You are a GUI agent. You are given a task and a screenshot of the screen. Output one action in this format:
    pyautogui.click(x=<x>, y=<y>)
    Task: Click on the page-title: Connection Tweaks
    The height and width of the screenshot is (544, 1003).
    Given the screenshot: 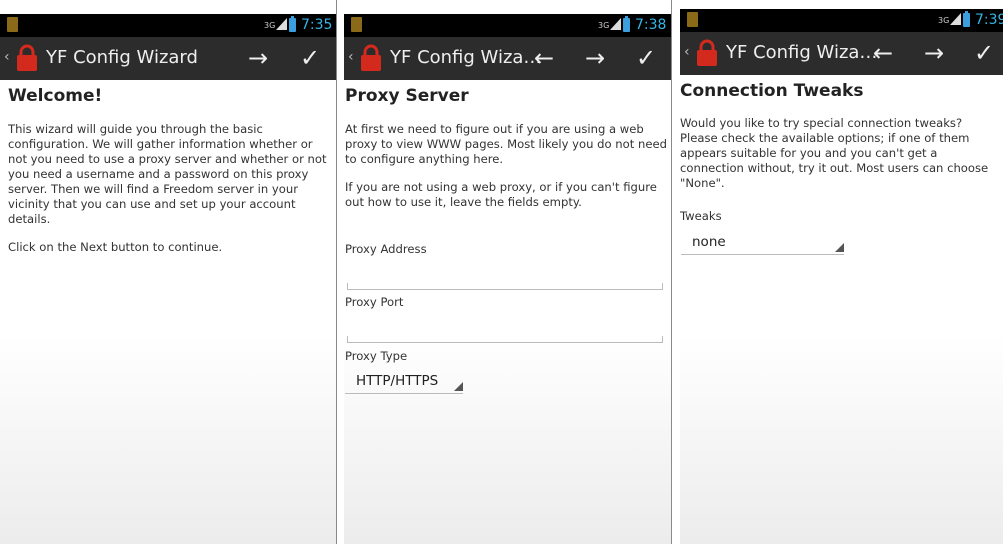 What is the action you would take?
    pyautogui.click(x=772, y=91)
    